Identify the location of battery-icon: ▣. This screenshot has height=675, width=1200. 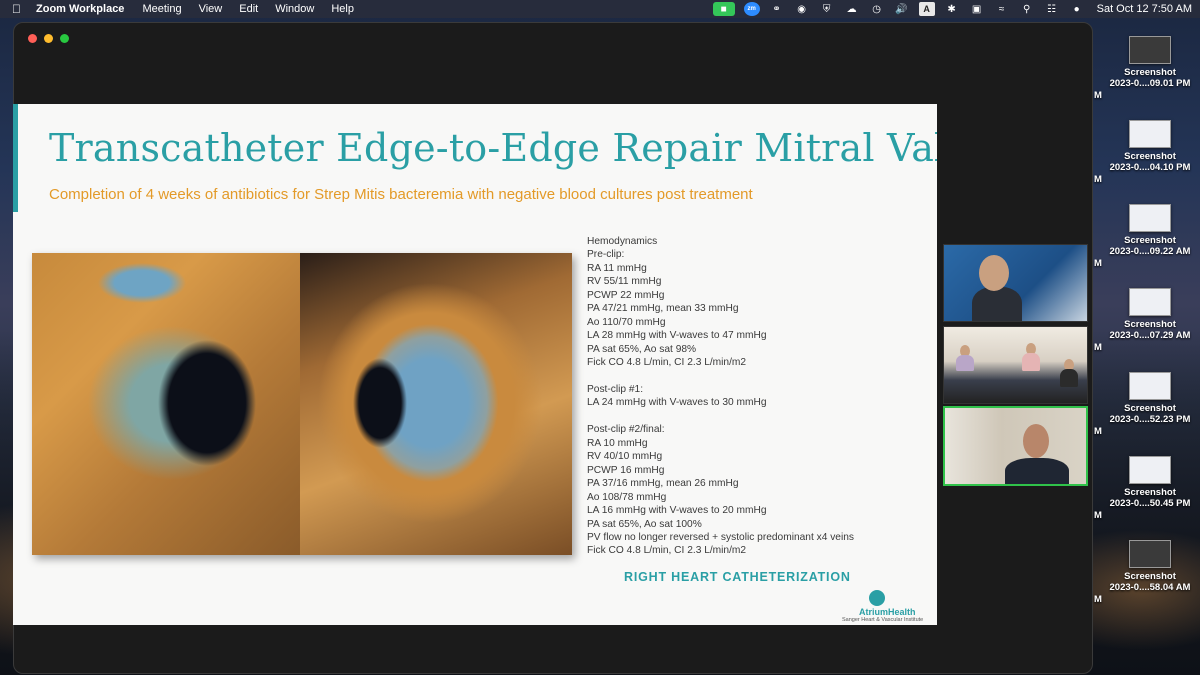
(977, 9).